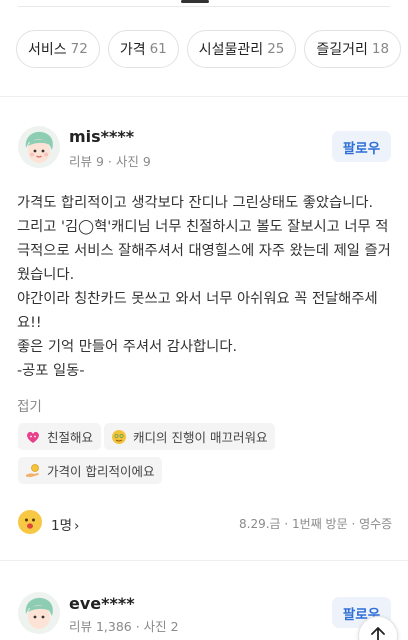 This screenshot has height=640, width=408. What do you see at coordinates (79, 49) in the screenshot?
I see `chip-count: 72` at bounding box center [79, 49].